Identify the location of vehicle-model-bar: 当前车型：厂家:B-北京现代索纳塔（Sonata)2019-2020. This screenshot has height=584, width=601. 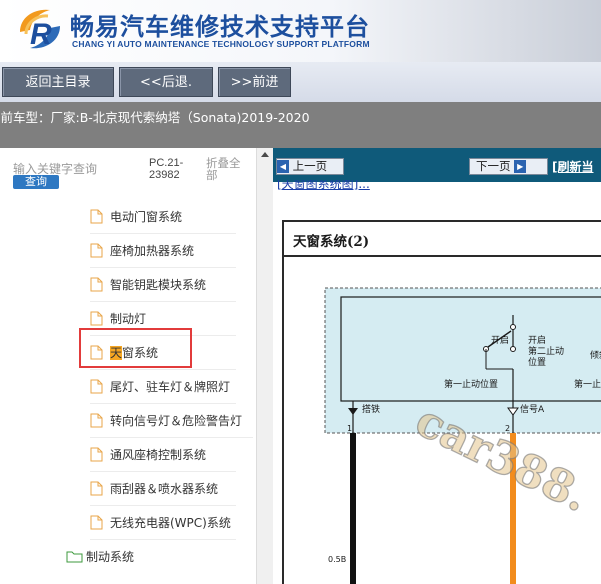
(300, 125).